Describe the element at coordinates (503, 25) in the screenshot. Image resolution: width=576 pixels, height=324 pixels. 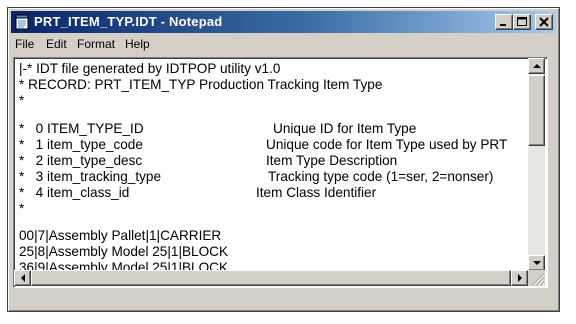
I see `minimize-icon` at that location.